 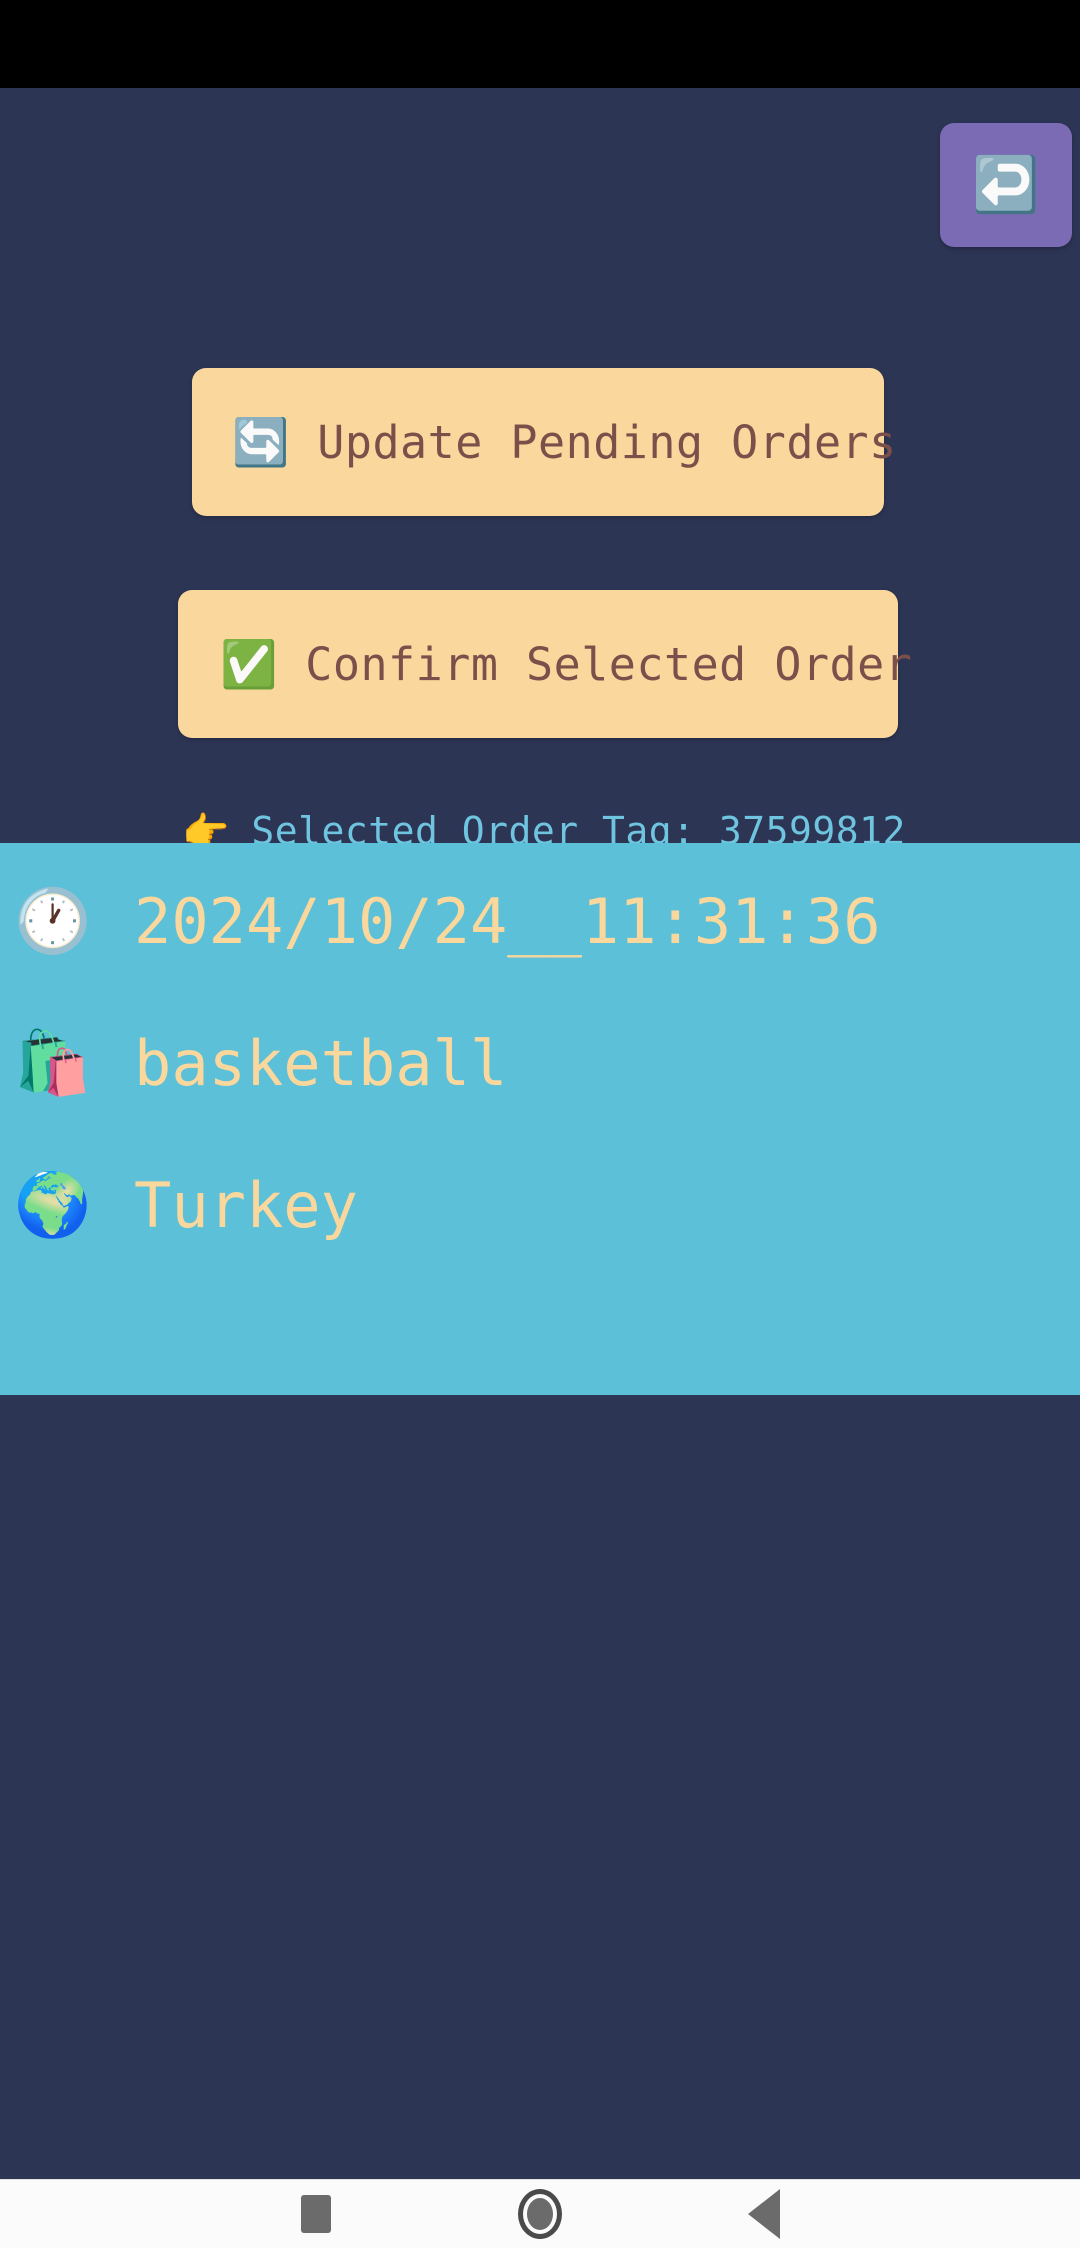 I want to click on triangle-left-icon, so click(x=764, y=2214).